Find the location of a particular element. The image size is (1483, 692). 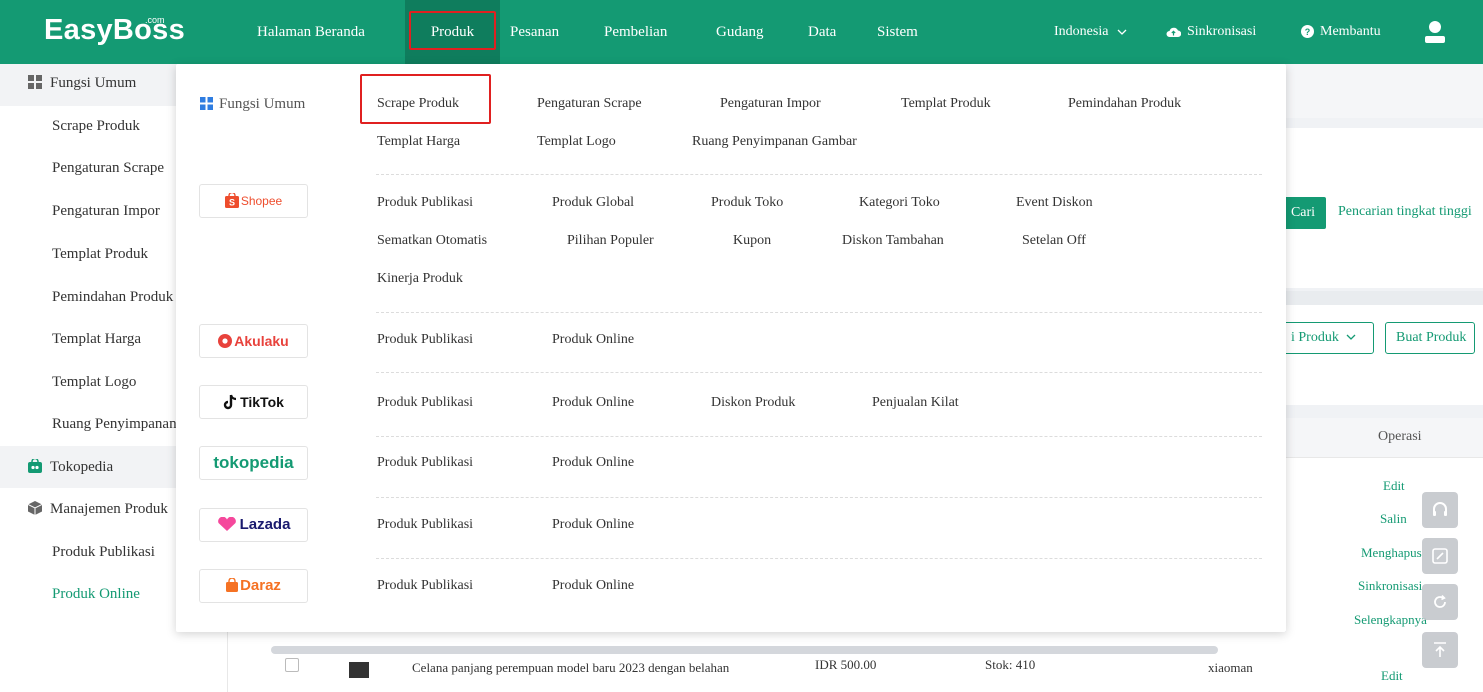

menu-link-tiktok-diskon-produk: Diskon Produk is located at coordinates (753, 403).